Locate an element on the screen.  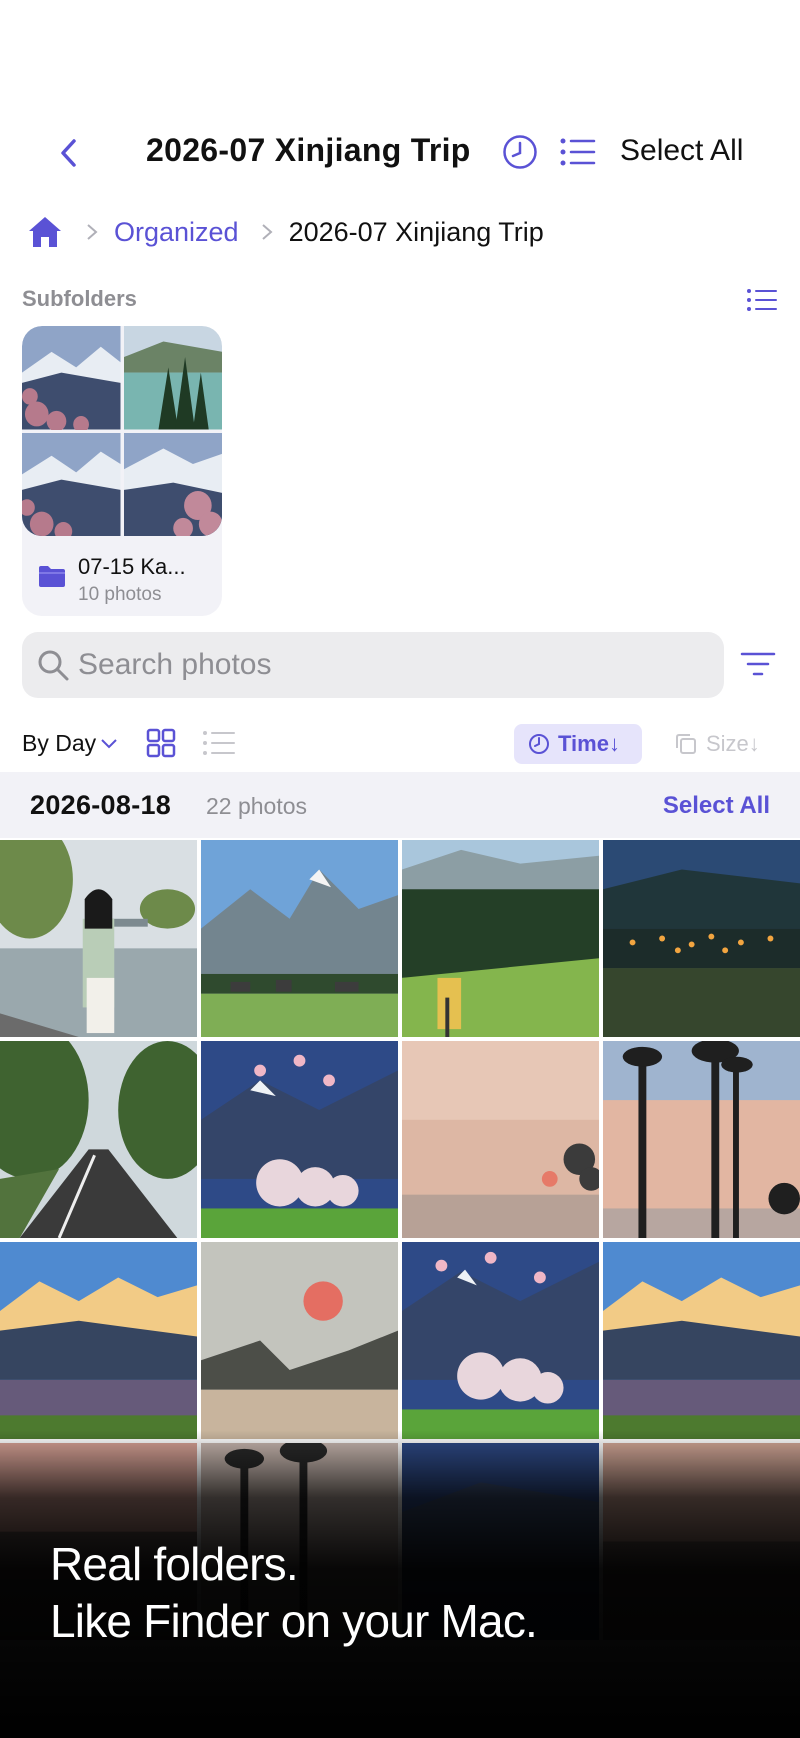
section-photo-count: 22 photos is located at coordinates (257, 806).